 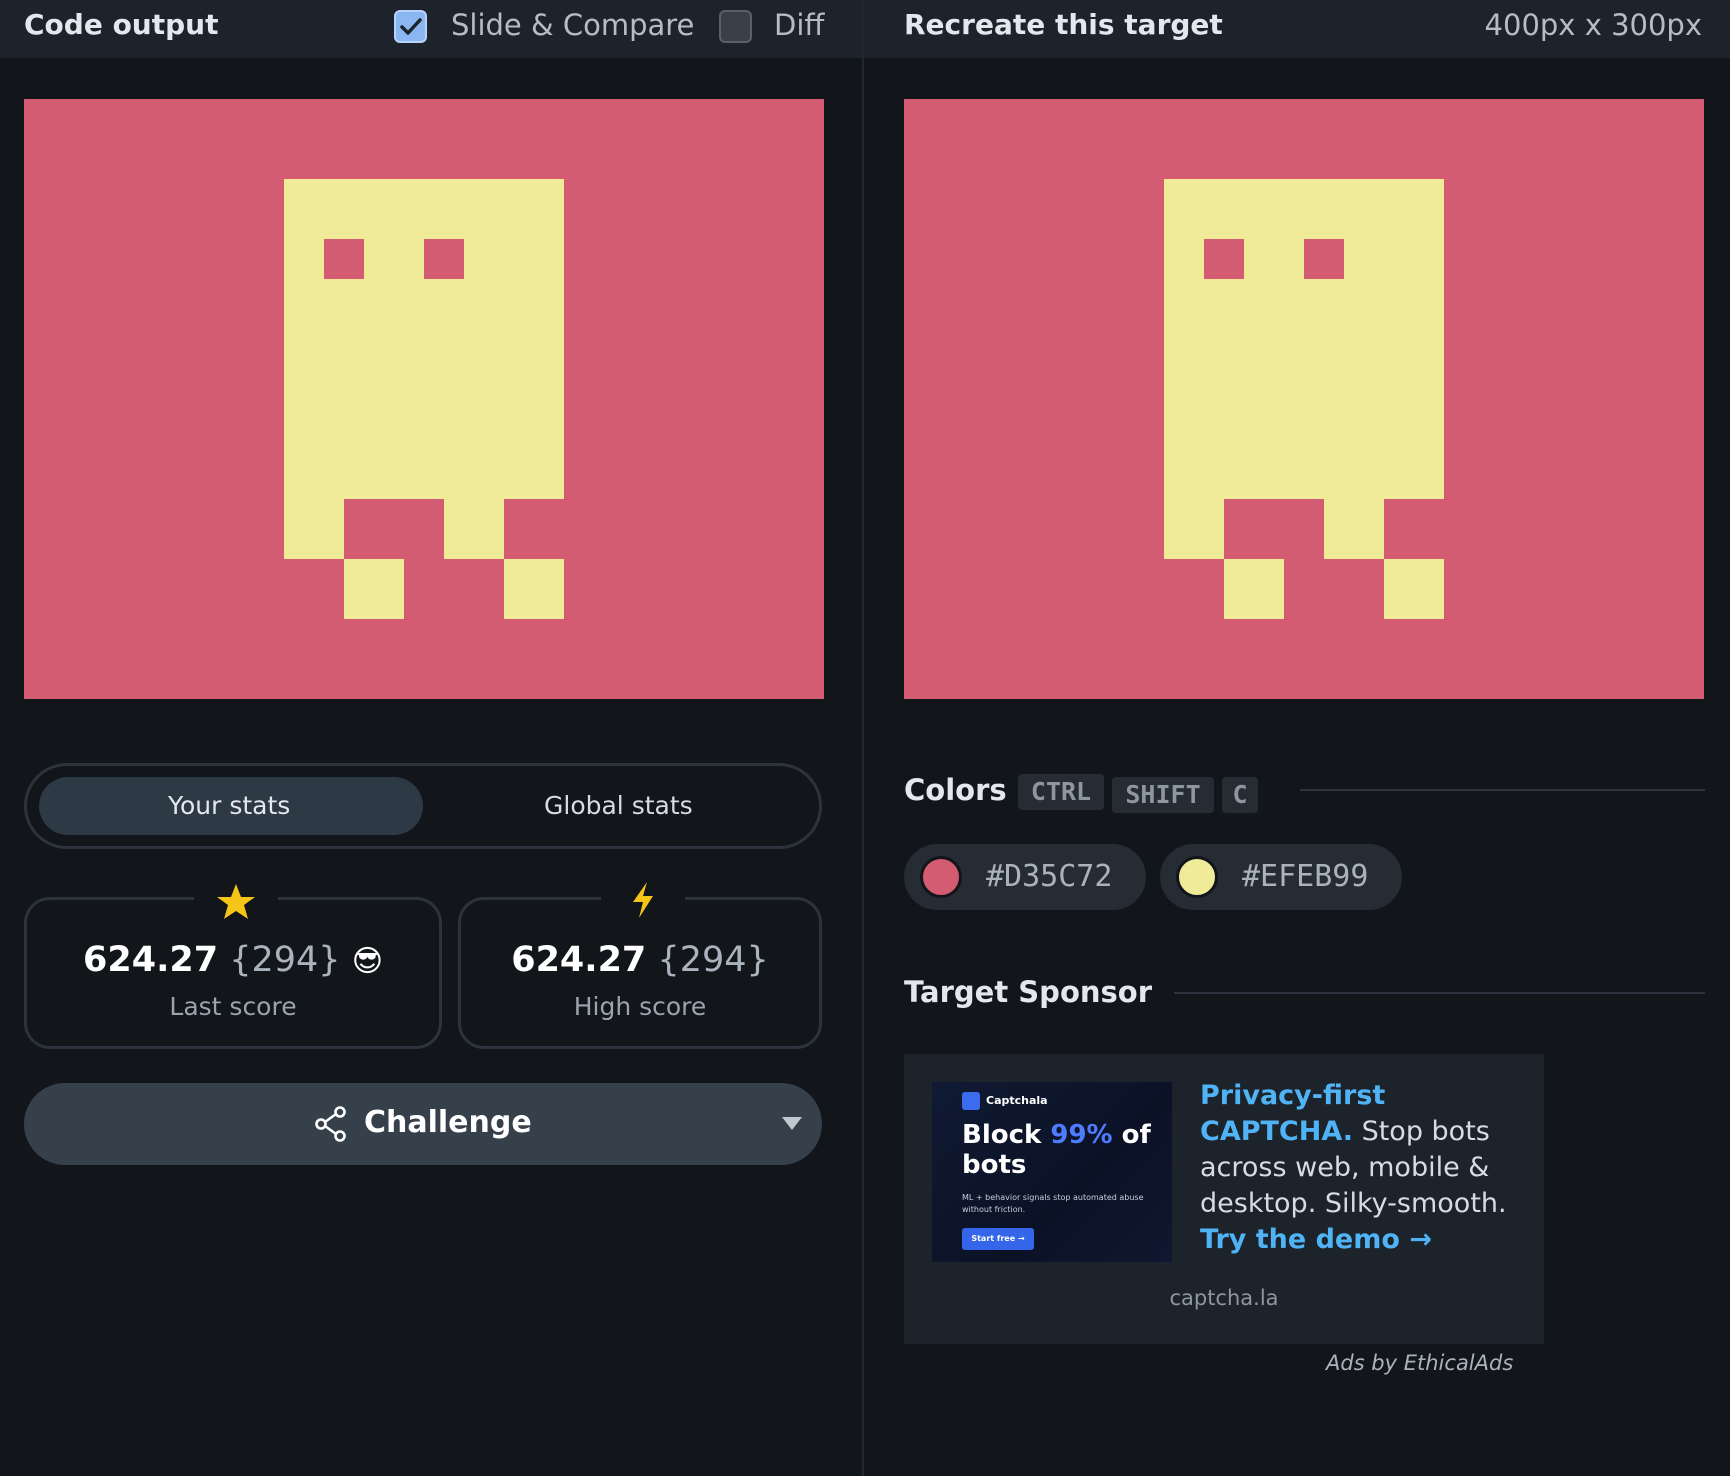 I want to click on color-swatch-2: #EFEB99, so click(x=1281, y=877).